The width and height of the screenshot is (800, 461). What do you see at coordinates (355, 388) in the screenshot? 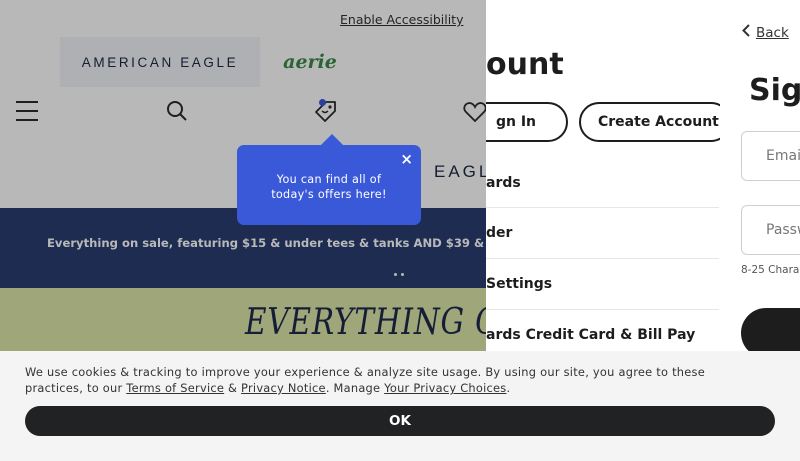
I see `cookie-text-manage: . Manage` at bounding box center [355, 388].